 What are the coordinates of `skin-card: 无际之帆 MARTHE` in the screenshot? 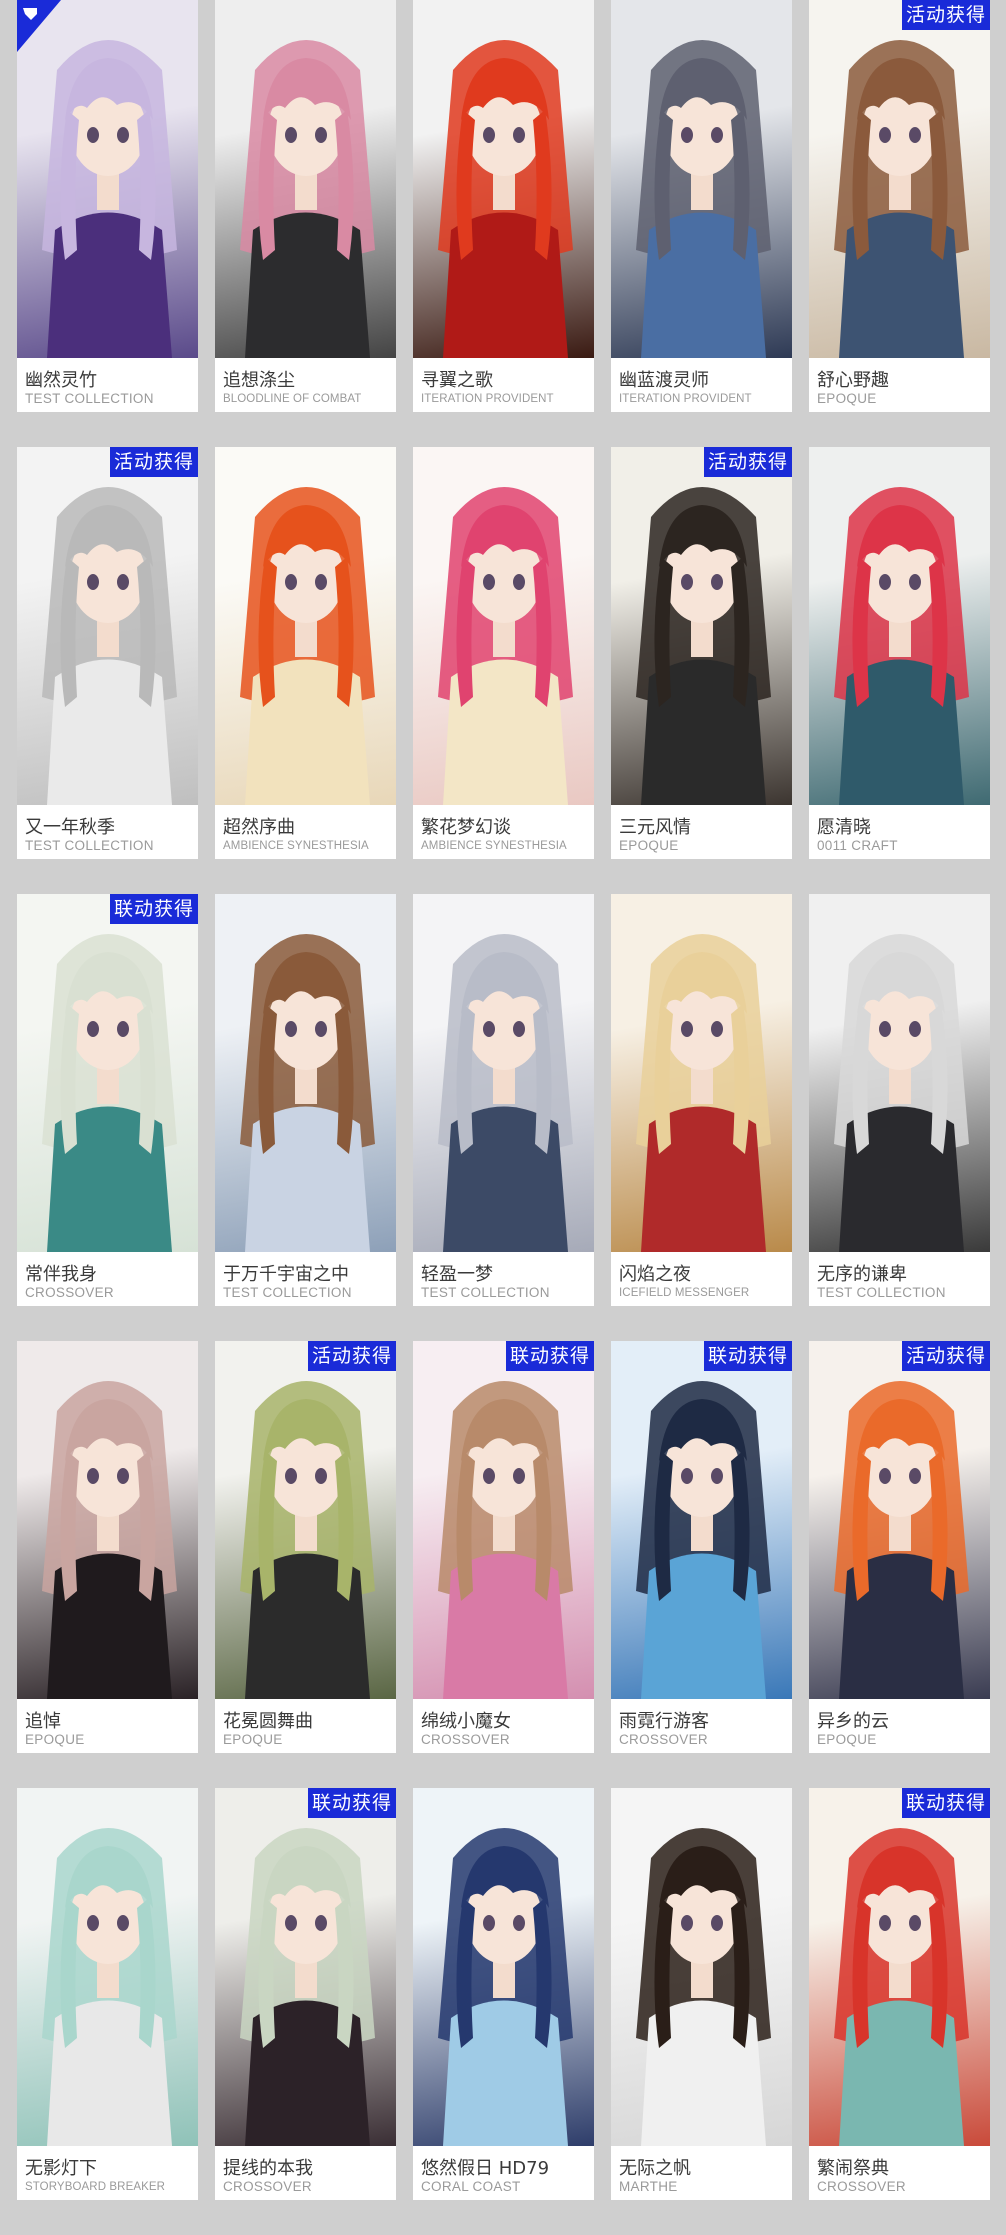 It's located at (701, 1994).